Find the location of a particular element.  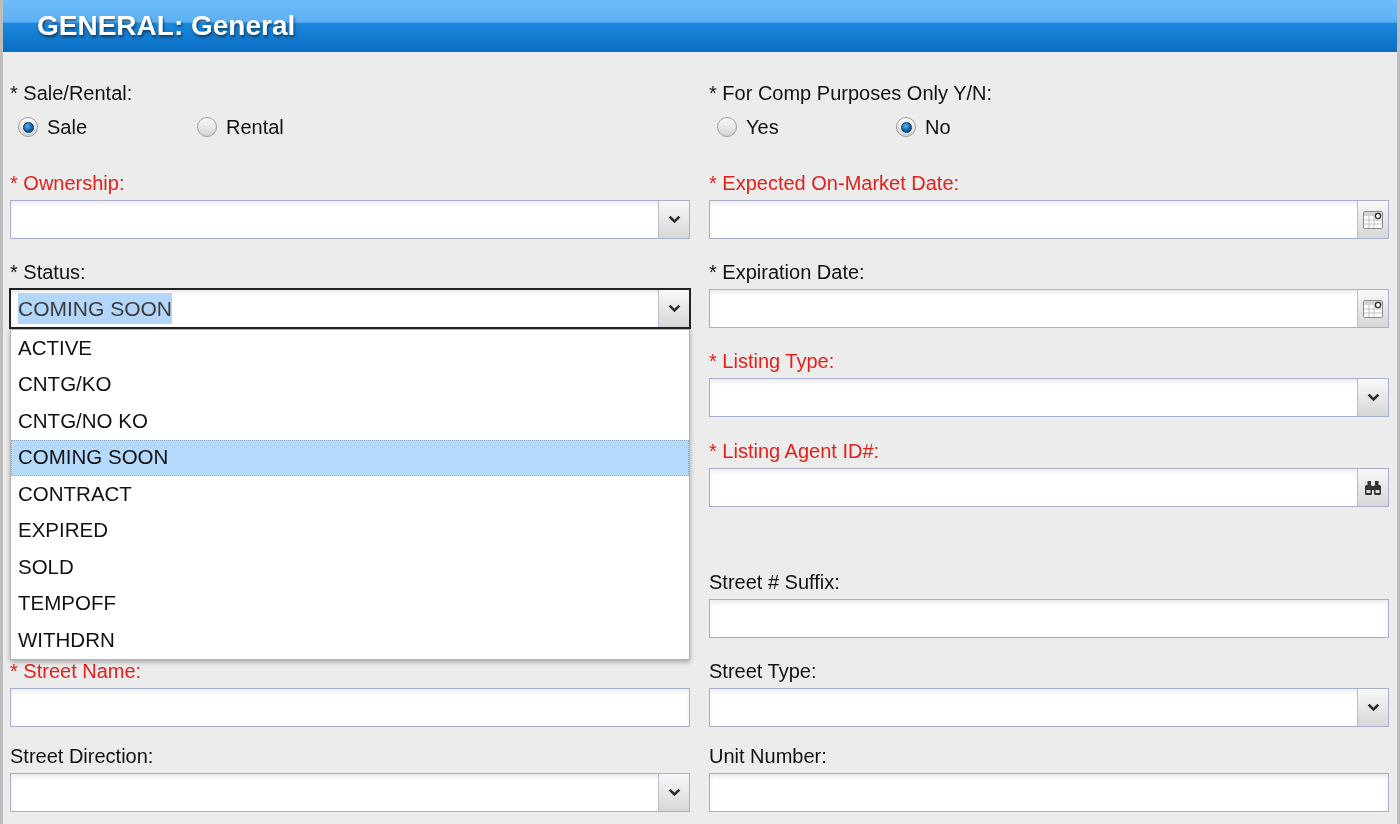

field-label: * Street Name: is located at coordinates (76, 671).